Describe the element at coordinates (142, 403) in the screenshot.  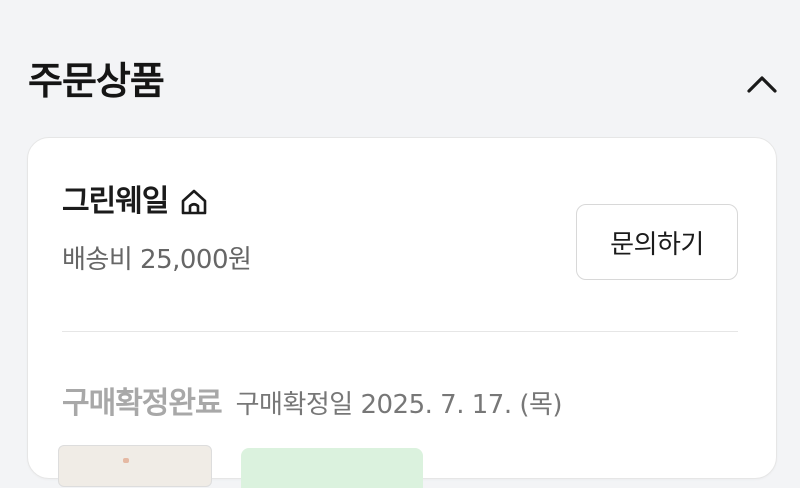
I see `order-status: 구매확정완료` at that location.